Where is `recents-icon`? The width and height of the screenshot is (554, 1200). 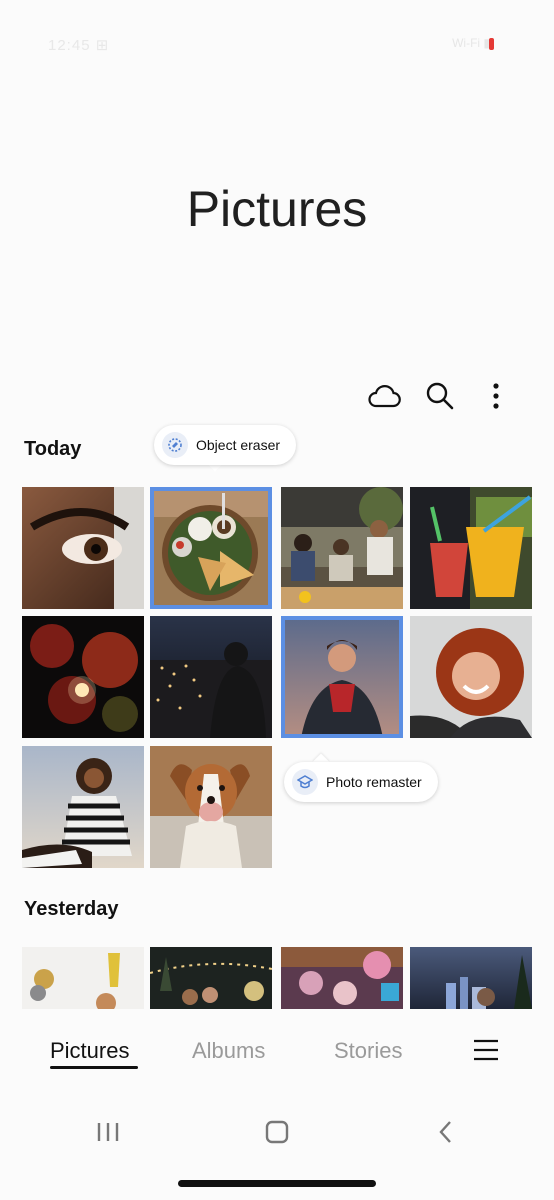 recents-icon is located at coordinates (108, 1132).